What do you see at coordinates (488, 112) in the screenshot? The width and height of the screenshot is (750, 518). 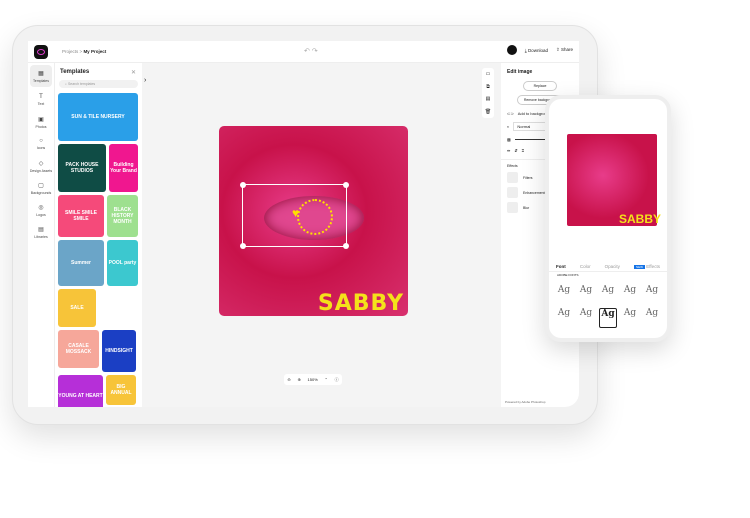 I see `delete-icon: 🗑` at bounding box center [488, 112].